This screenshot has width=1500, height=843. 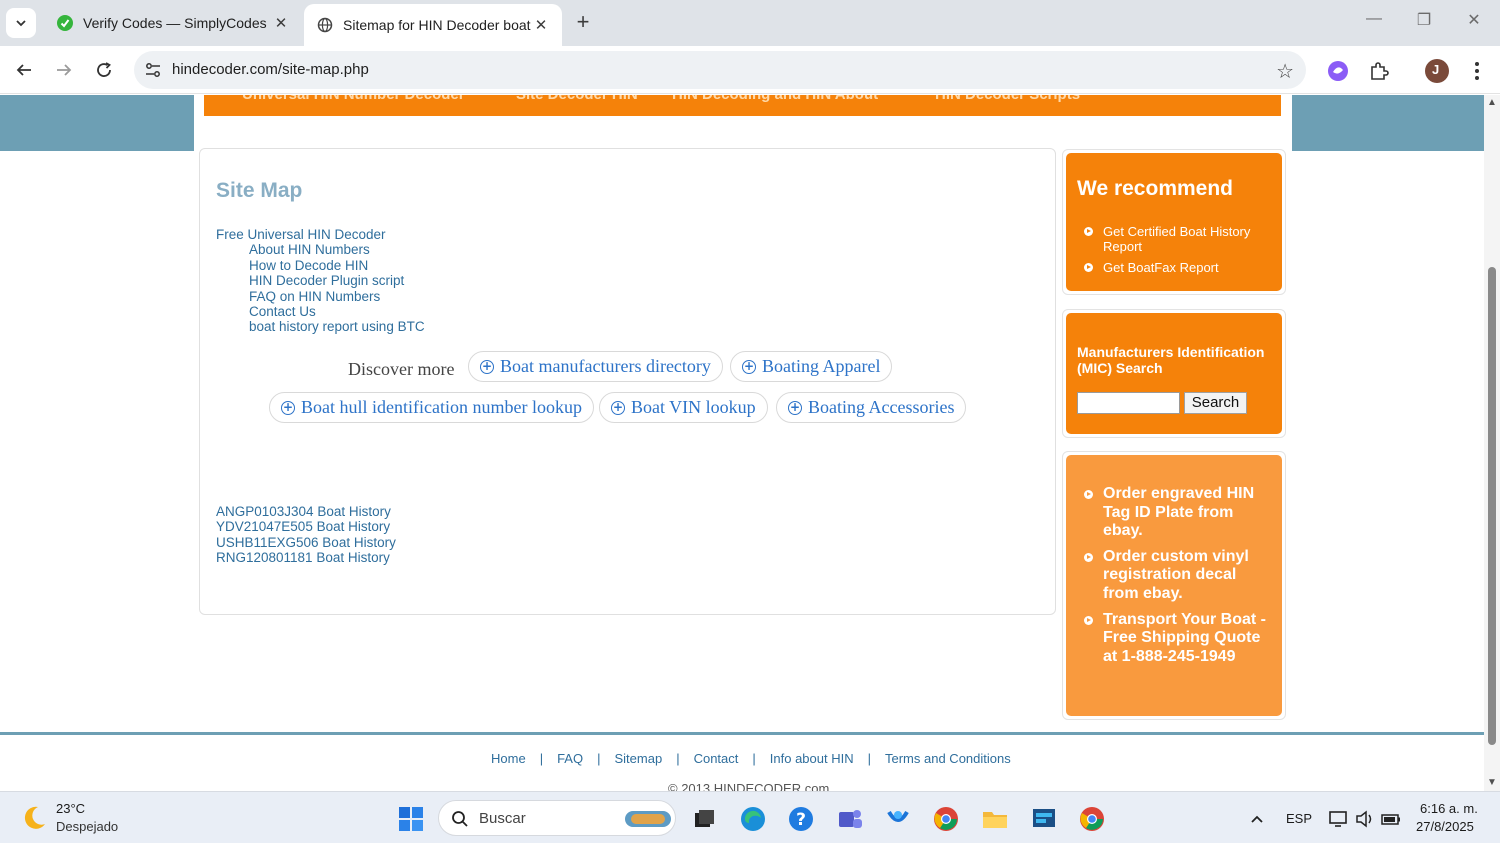 I want to click on sitemap-link: Contact Us, so click(x=320, y=311).